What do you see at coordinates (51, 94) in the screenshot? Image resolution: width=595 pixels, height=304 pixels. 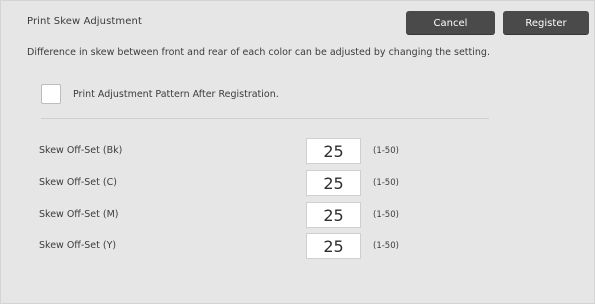 I see `print-adjustment-pattern-checkbox` at bounding box center [51, 94].